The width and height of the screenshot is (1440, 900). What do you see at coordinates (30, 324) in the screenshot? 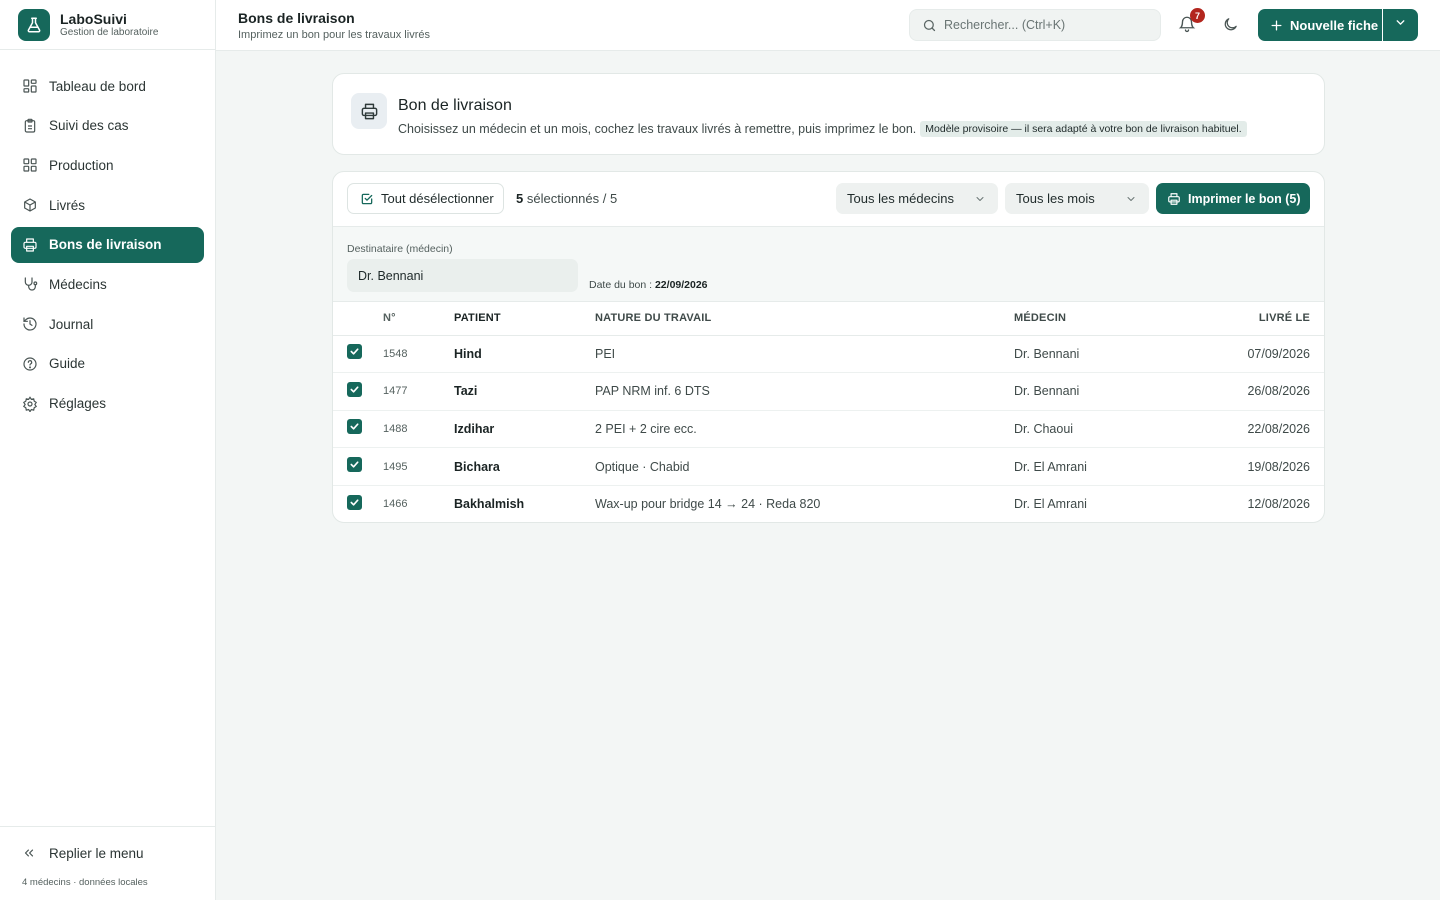
I see `history-icon` at bounding box center [30, 324].